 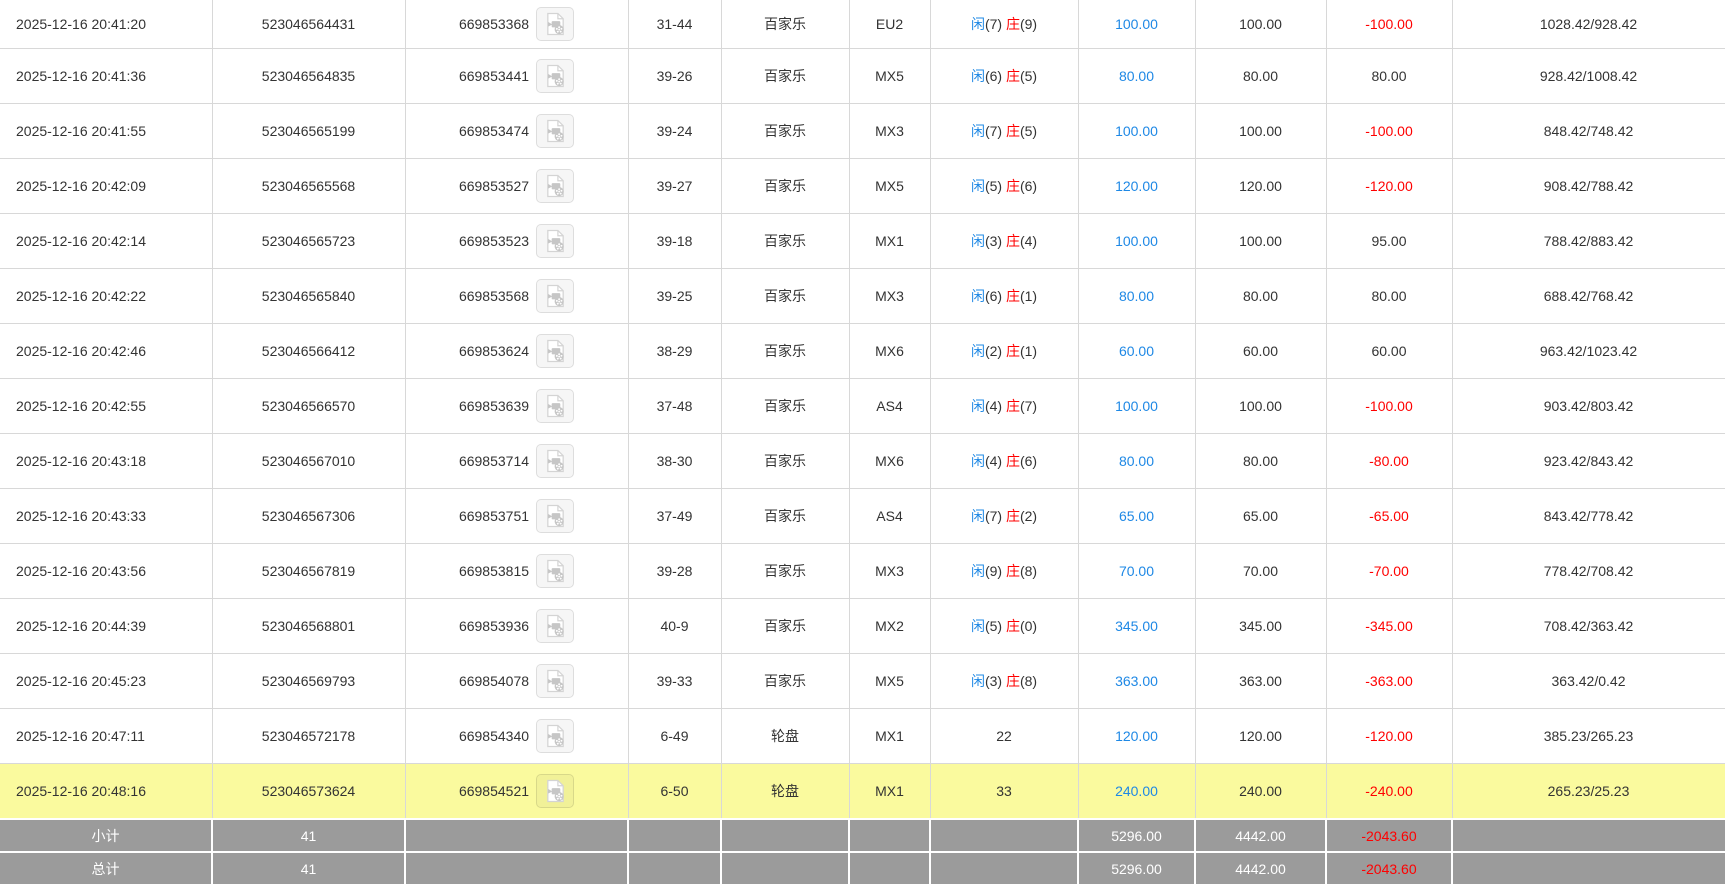 What do you see at coordinates (1588, 736) in the screenshot?
I see `balance-before-after: 385.23/265.23` at bounding box center [1588, 736].